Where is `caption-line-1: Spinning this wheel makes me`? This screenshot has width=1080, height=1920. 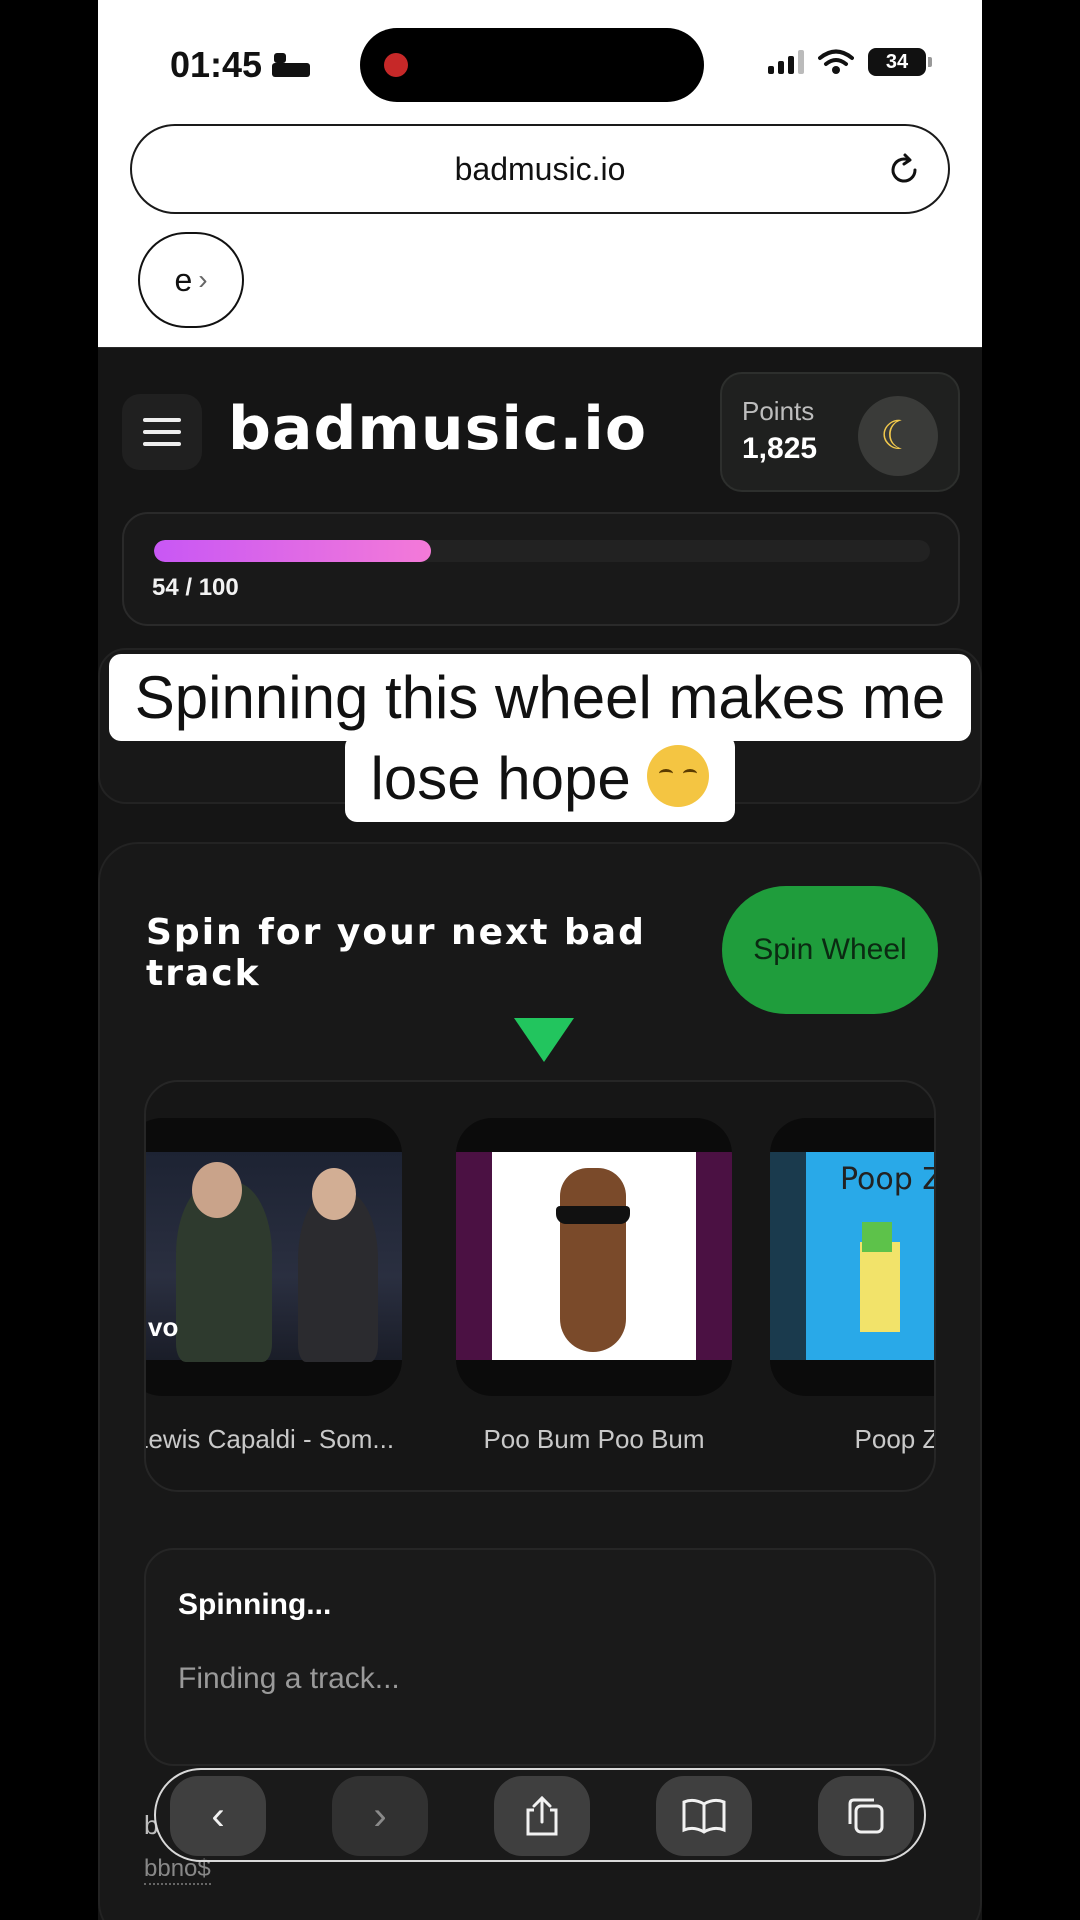 caption-line-1: Spinning this wheel makes me is located at coordinates (540, 697).